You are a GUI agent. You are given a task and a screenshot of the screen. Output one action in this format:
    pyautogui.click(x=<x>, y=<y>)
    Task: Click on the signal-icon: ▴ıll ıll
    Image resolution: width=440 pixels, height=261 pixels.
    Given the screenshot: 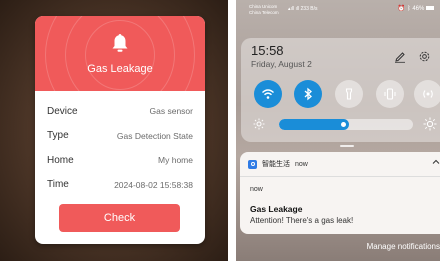 What is the action you would take?
    pyautogui.click(x=294, y=9)
    